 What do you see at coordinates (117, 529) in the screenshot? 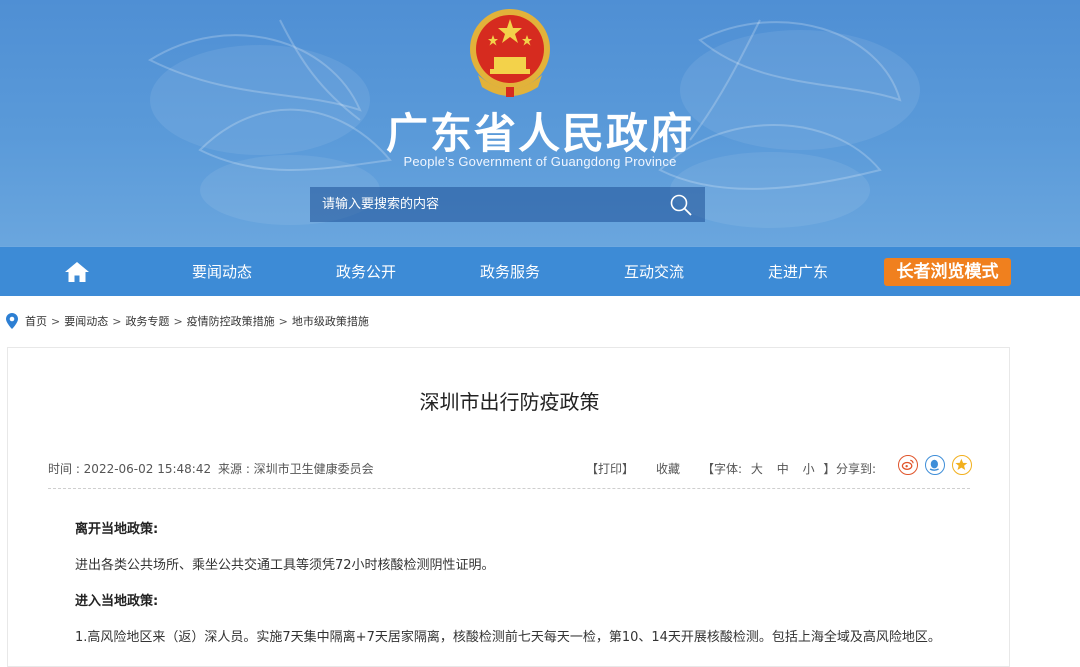
I see `section-heading-leaving: 离开当地政策:` at bounding box center [117, 529].